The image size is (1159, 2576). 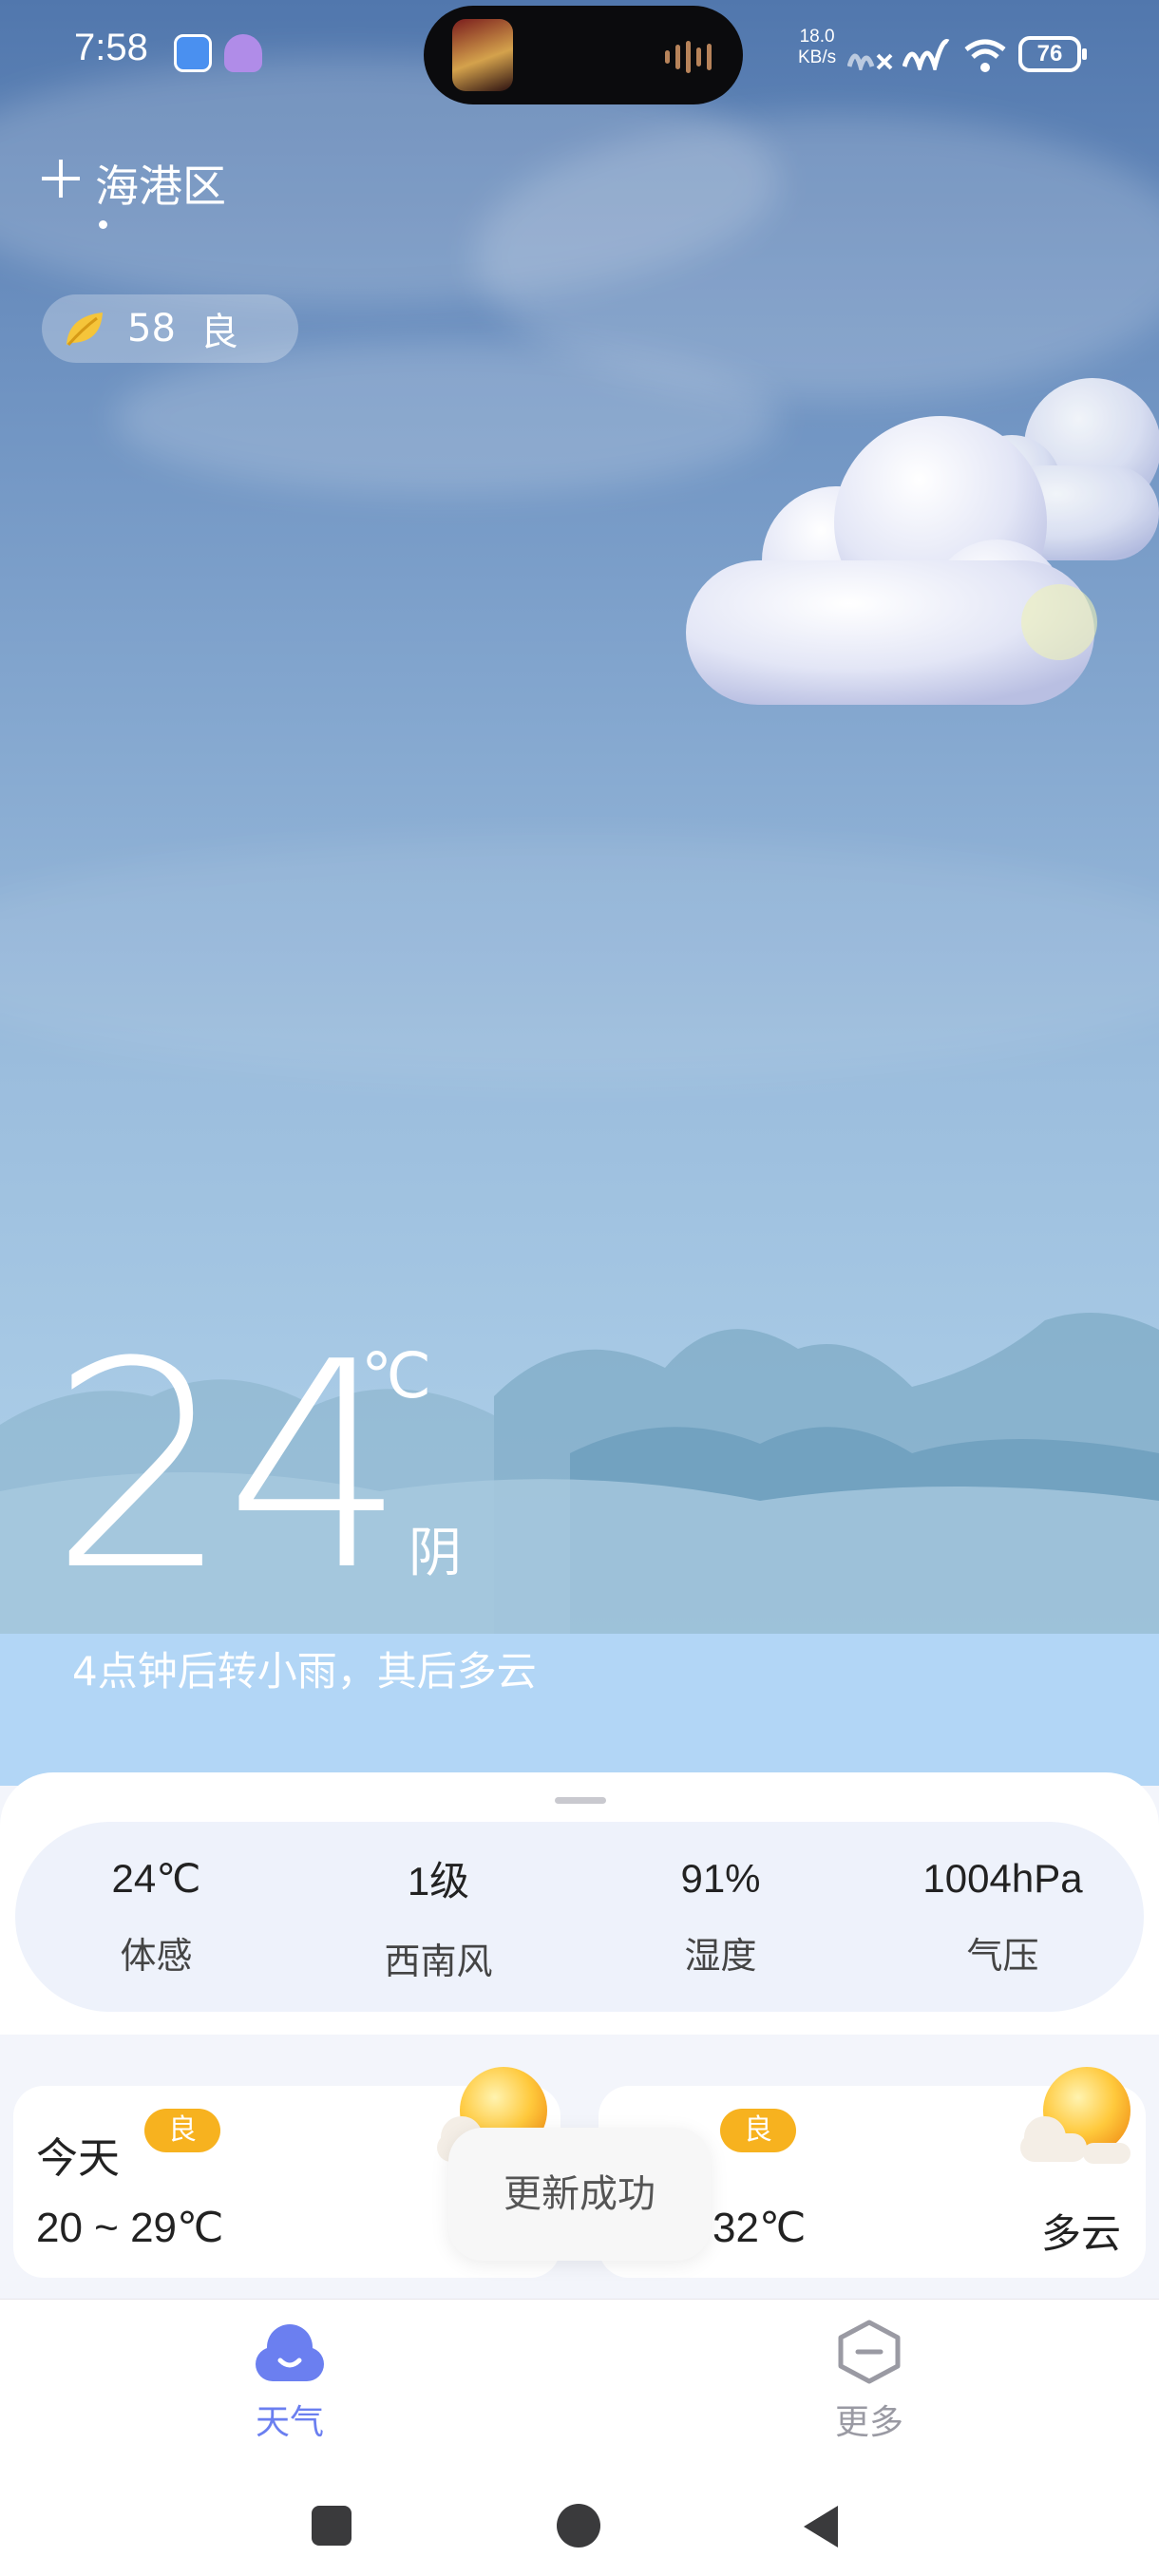 What do you see at coordinates (482, 55) in the screenshot?
I see `media-artwork-icon` at bounding box center [482, 55].